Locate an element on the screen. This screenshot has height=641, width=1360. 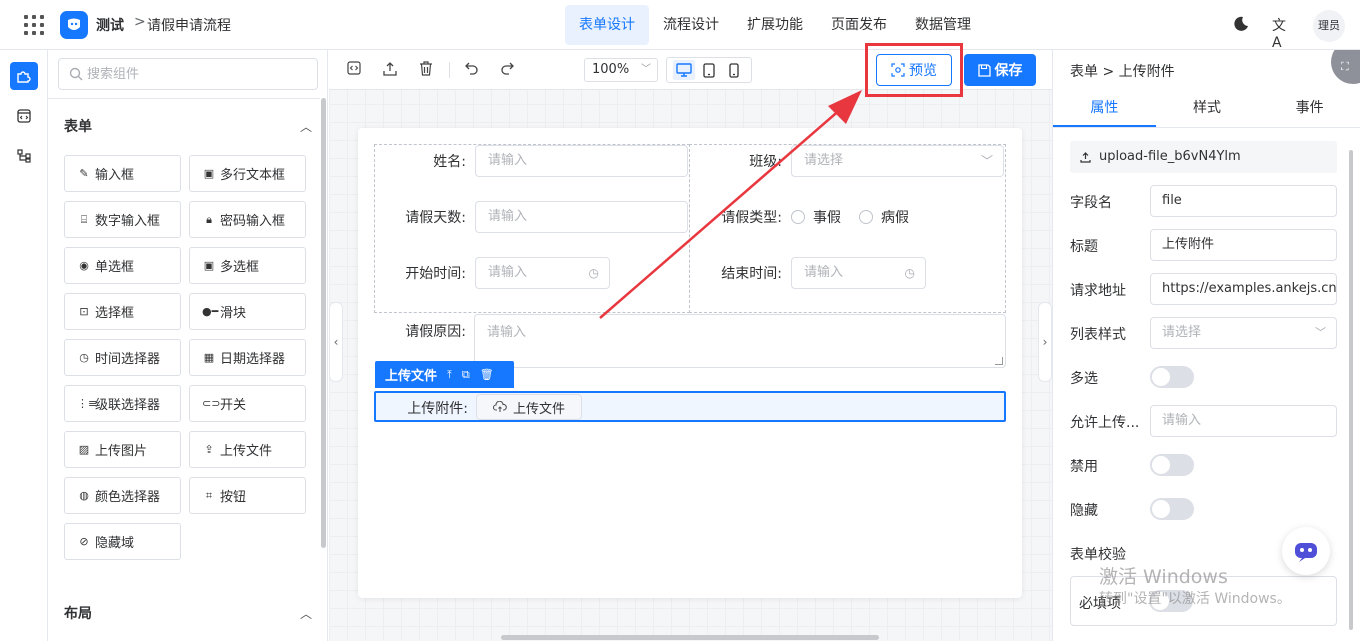
comp-label: 颜色选择器 is located at coordinates (128, 497).